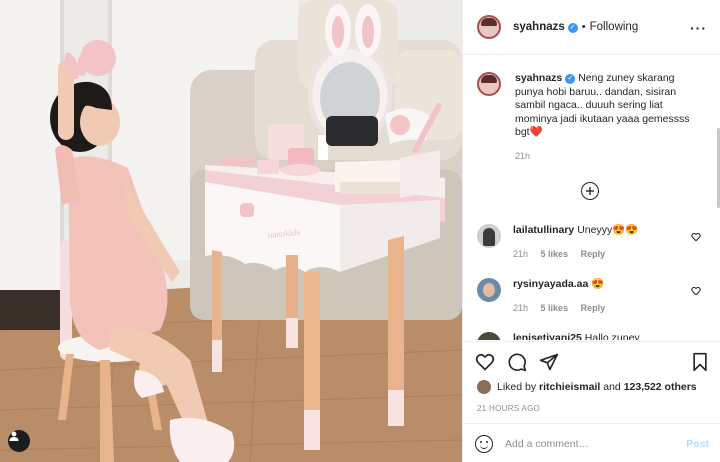 This screenshot has width=720, height=462. What do you see at coordinates (591, 442) in the screenshot?
I see `add-comment-bar: Add a comment… Post` at bounding box center [591, 442].